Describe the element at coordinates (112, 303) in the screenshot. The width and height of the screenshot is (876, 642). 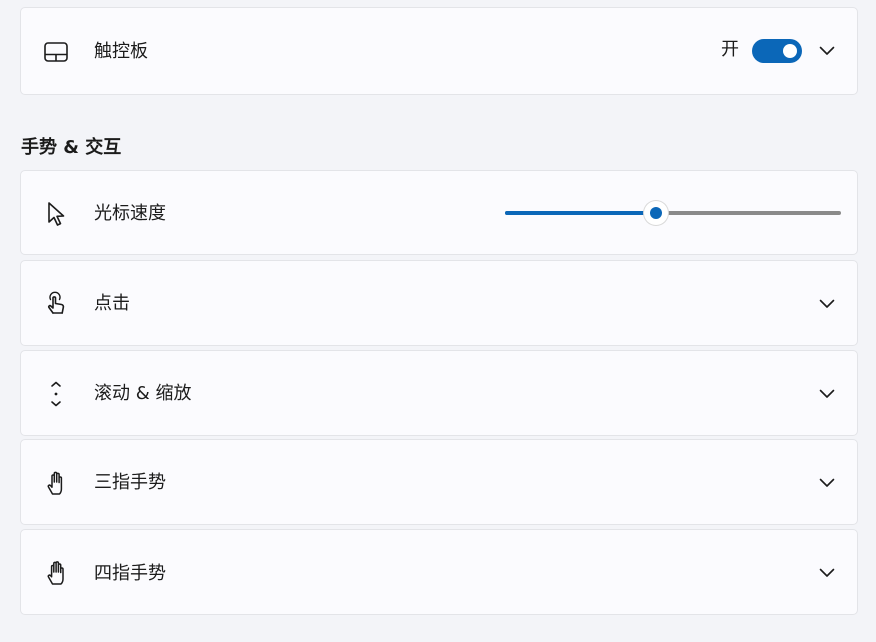
I see `tap-label: 点击` at that location.